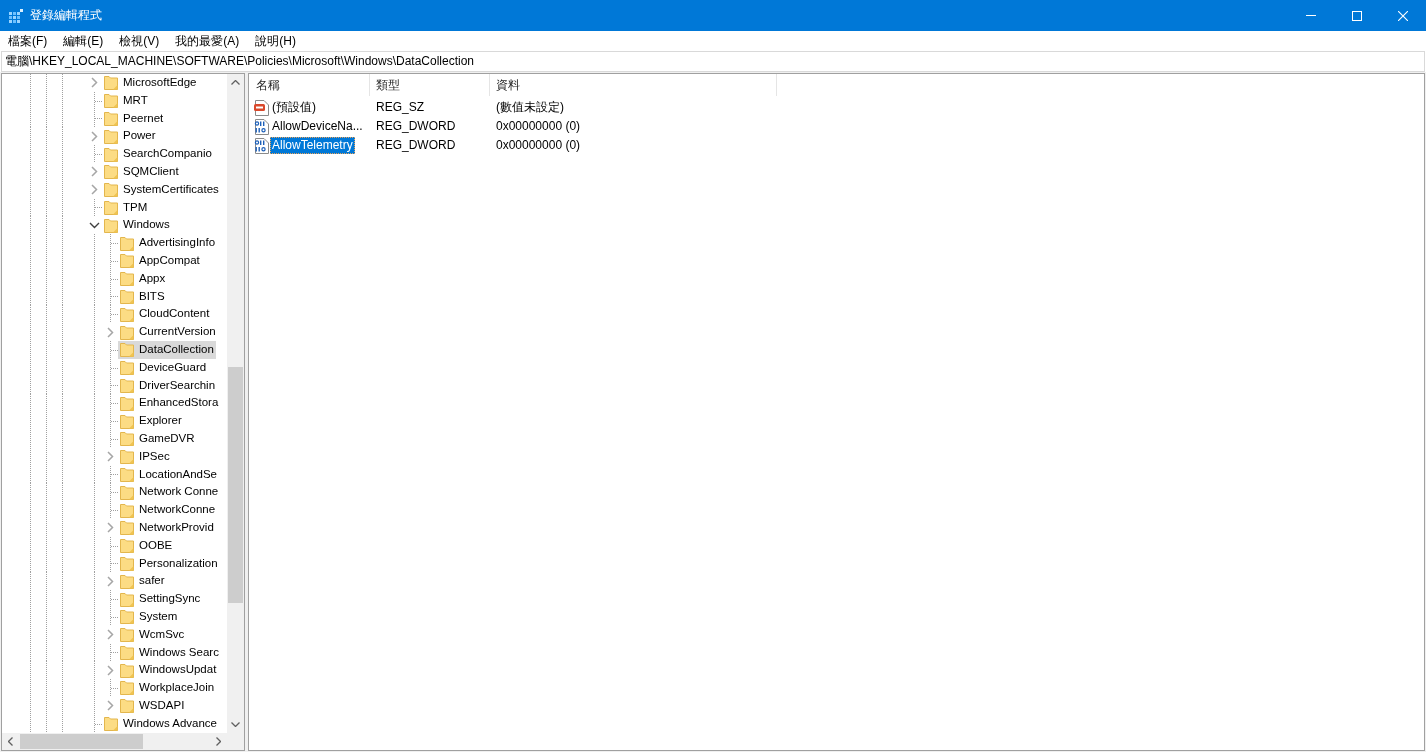 The height and width of the screenshot is (752, 1426). What do you see at coordinates (1311, 15) in the screenshot?
I see `minimize-icon` at bounding box center [1311, 15].